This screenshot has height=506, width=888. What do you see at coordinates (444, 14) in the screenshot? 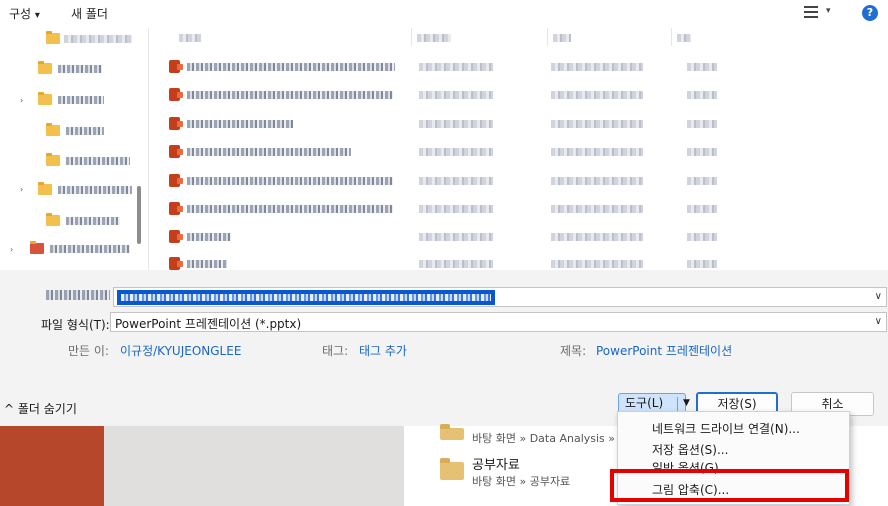
I see `dialog-toolbar: 구성 ▾ 새 폴더 ▾ ?` at bounding box center [444, 14].